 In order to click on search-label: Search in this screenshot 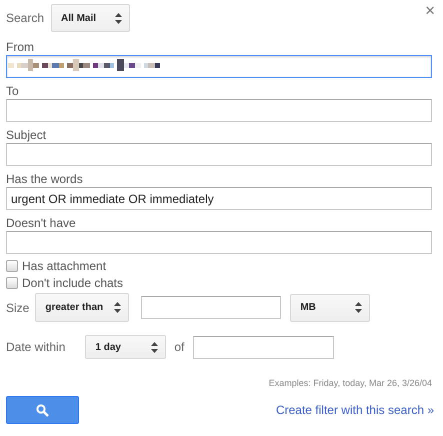, I will do `click(25, 18)`.